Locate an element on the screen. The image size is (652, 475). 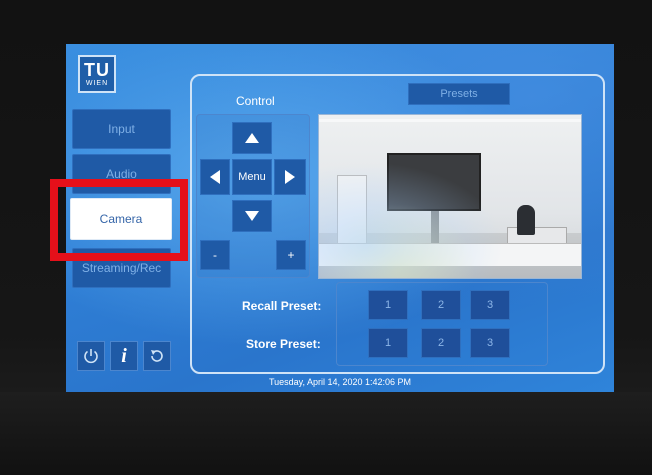
logo-subtext: WIEN is located at coordinates (97, 83).